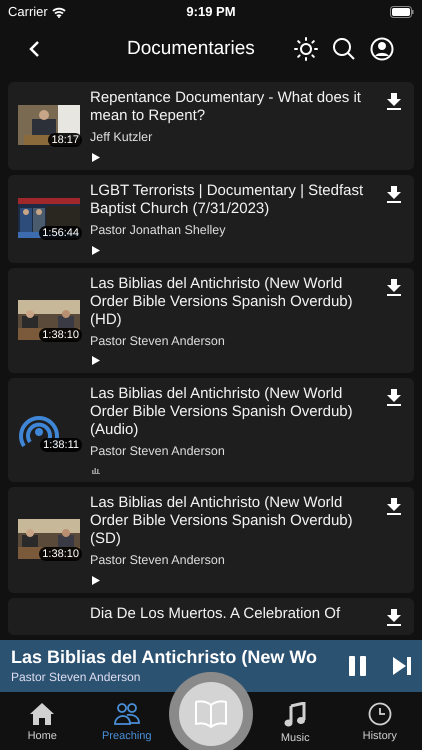 The width and height of the screenshot is (422, 750). What do you see at coordinates (222, 301) in the screenshot?
I see `item-title: Las Biblias del Antichristo (New World Order Bible Versions Spanish Overdub) (HD)` at bounding box center [222, 301].